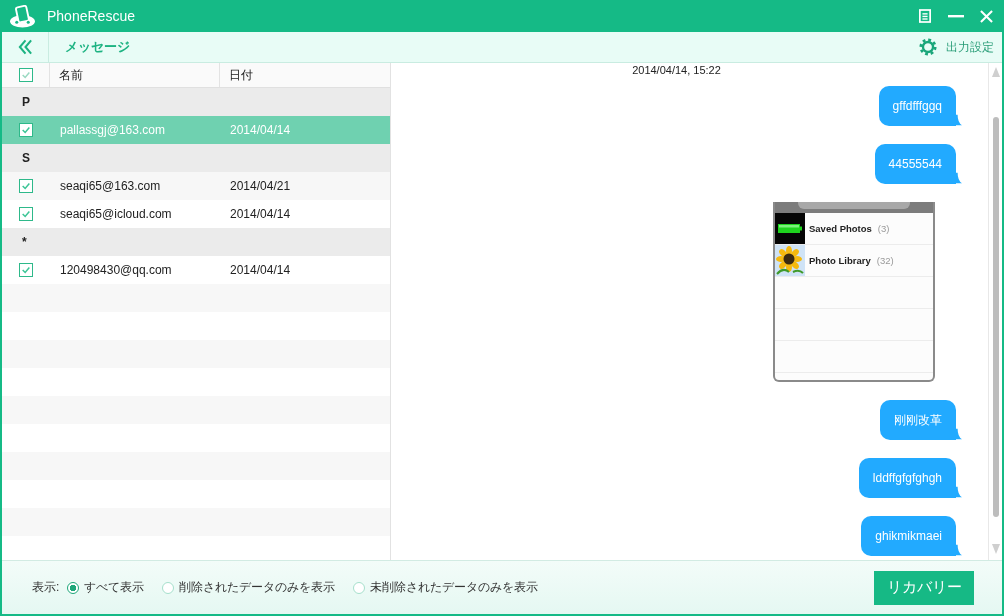 The width and height of the screenshot is (1004, 616). Describe the element at coordinates (260, 186) in the screenshot. I see `contact-date: 2014/04/21` at that location.